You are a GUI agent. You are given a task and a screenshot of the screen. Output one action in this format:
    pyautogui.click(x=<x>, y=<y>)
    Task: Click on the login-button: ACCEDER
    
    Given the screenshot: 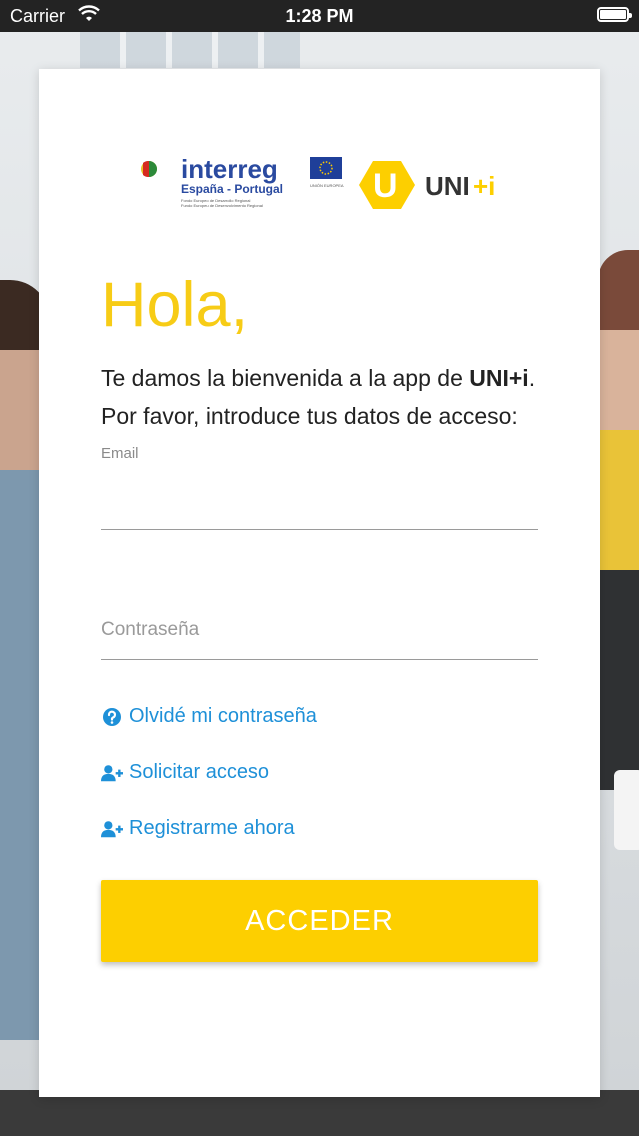 What is the action you would take?
    pyautogui.click(x=319, y=921)
    